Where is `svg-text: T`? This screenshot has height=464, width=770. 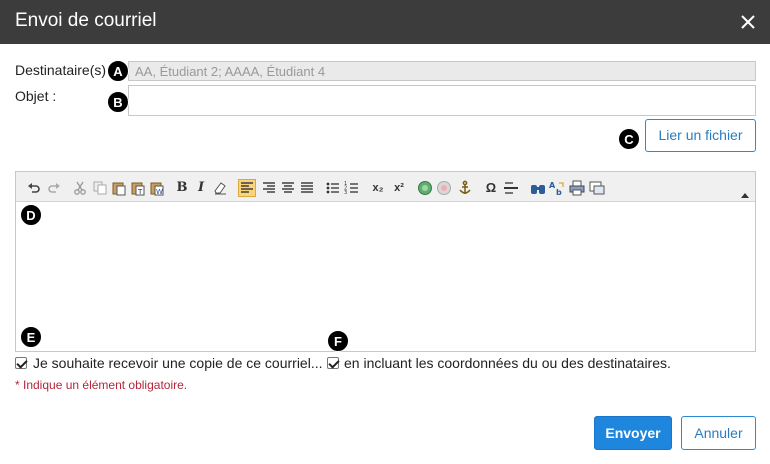
svg-text: T is located at coordinates (140, 192).